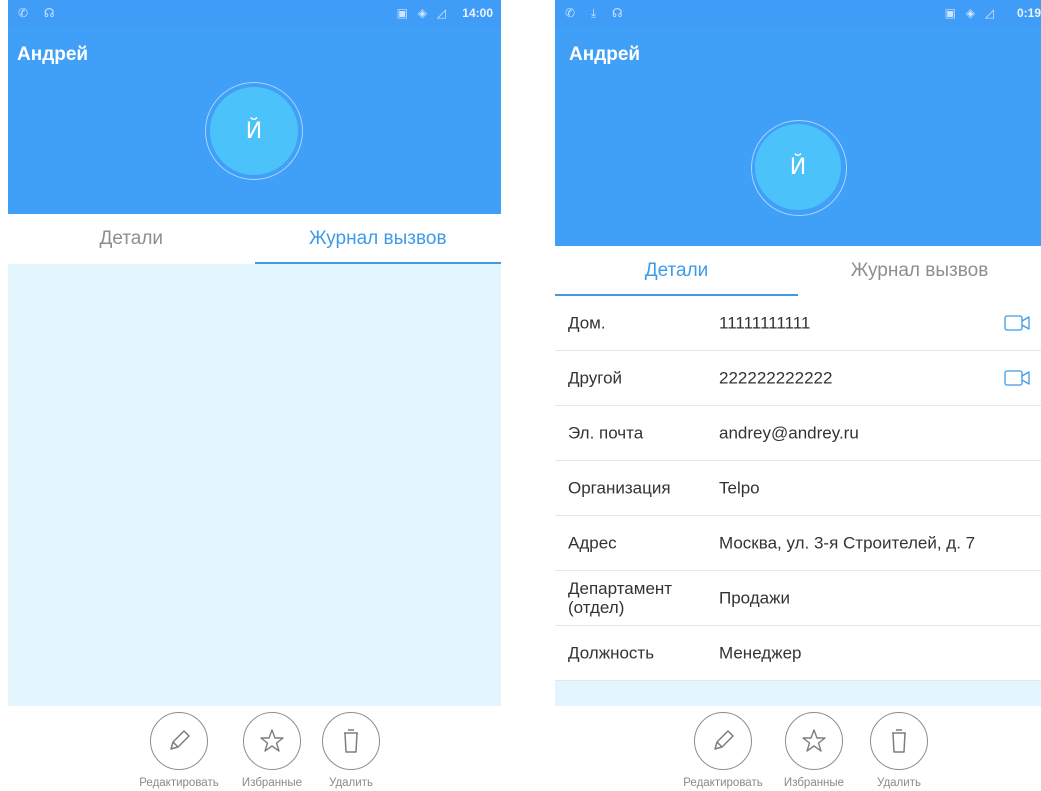 The width and height of the screenshot is (1041, 791). Describe the element at coordinates (611, 653) in the screenshot. I see `detail-label: Должность` at that location.